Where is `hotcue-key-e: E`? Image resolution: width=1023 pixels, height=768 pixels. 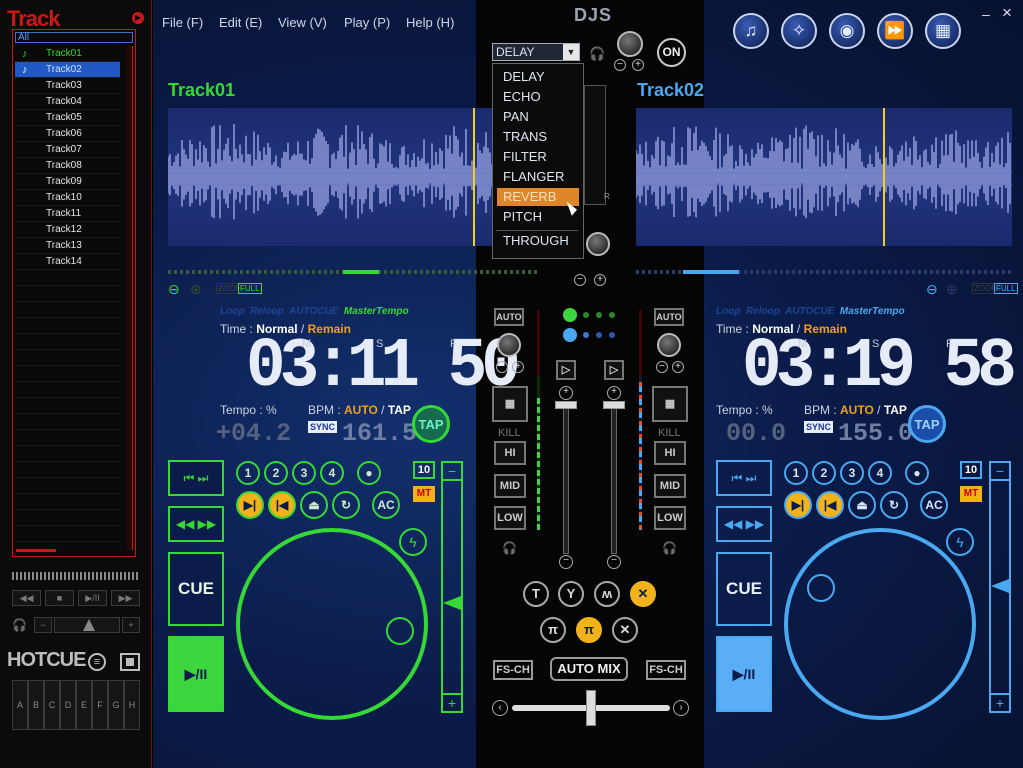 hotcue-key-e: E is located at coordinates (84, 705).